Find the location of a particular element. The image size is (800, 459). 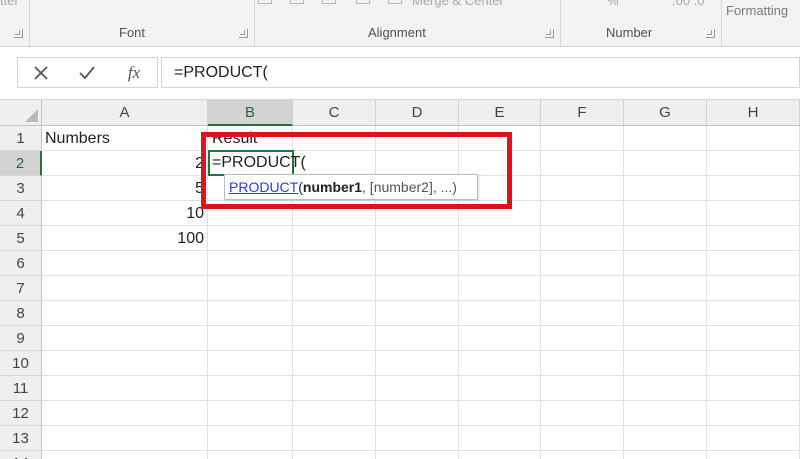

column-header-e: E is located at coordinates (500, 113).